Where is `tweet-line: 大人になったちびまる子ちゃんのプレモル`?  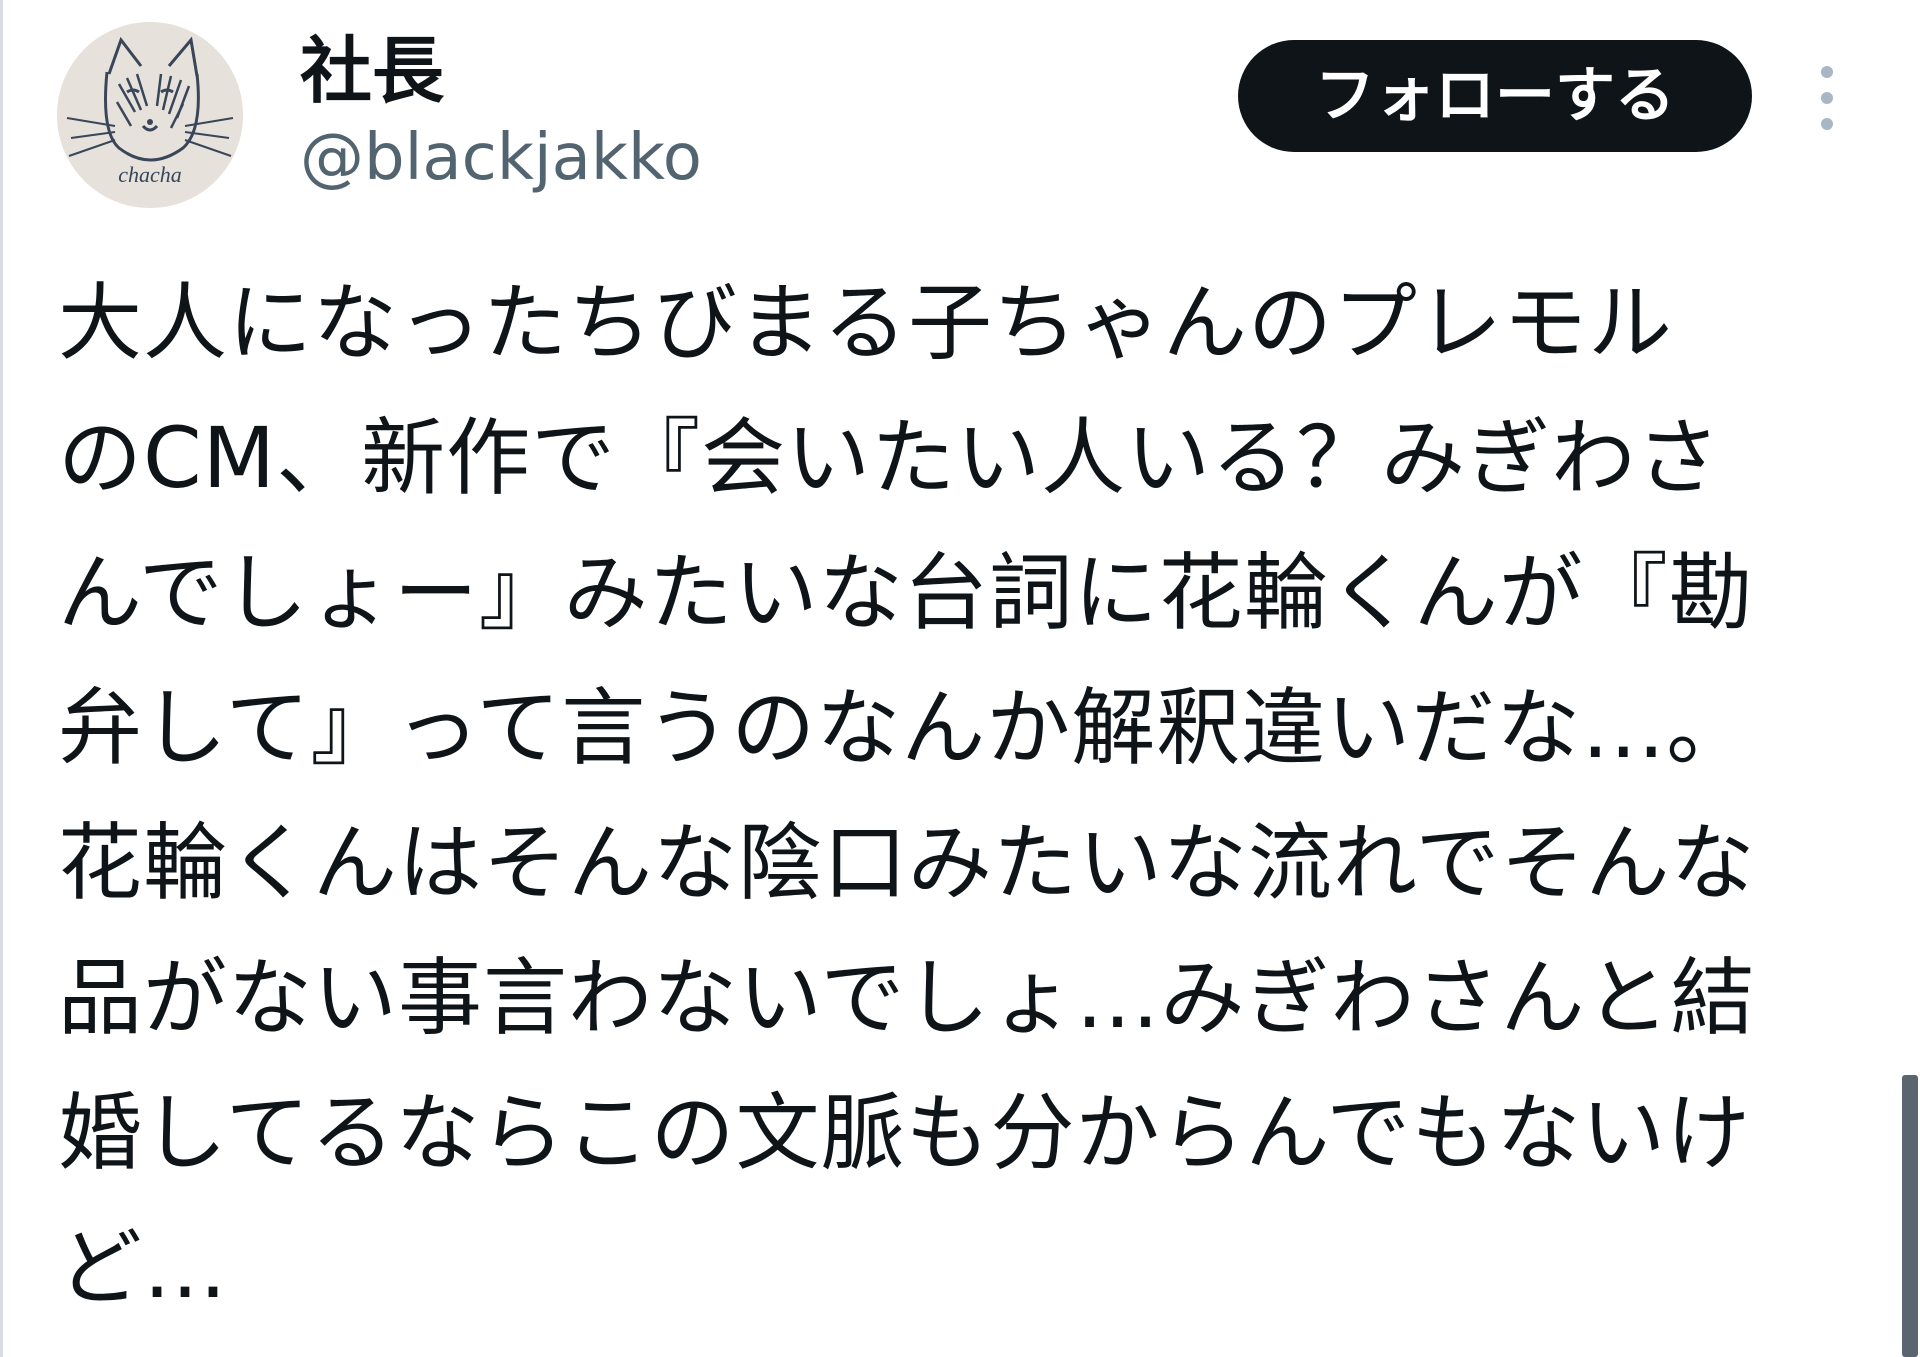 tweet-line: 大人になったちびまる子ちゃんのプレモル is located at coordinates (866, 323).